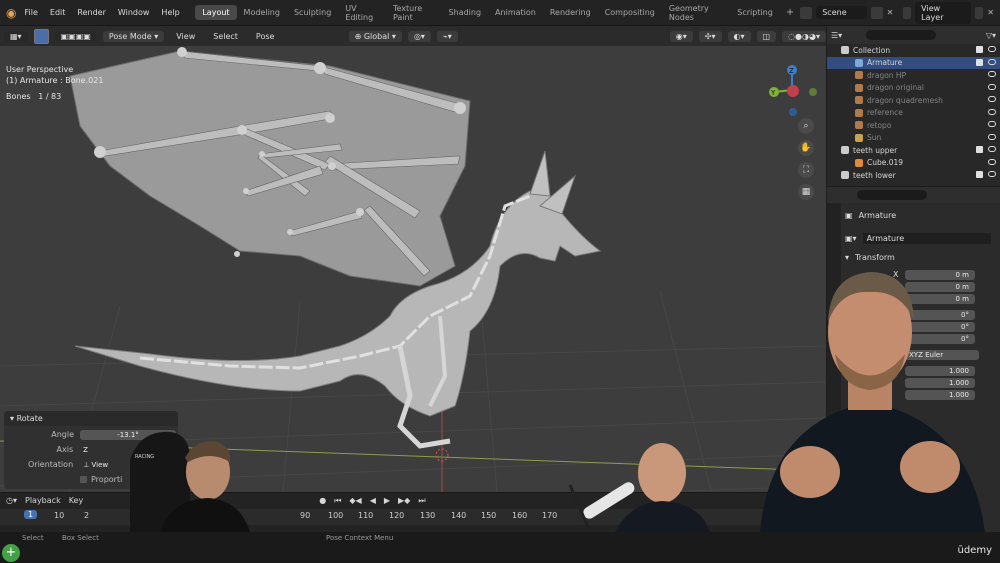  Describe the element at coordinates (16, 36) in the screenshot. I see `editor-type-icon: ▦▾` at that location.